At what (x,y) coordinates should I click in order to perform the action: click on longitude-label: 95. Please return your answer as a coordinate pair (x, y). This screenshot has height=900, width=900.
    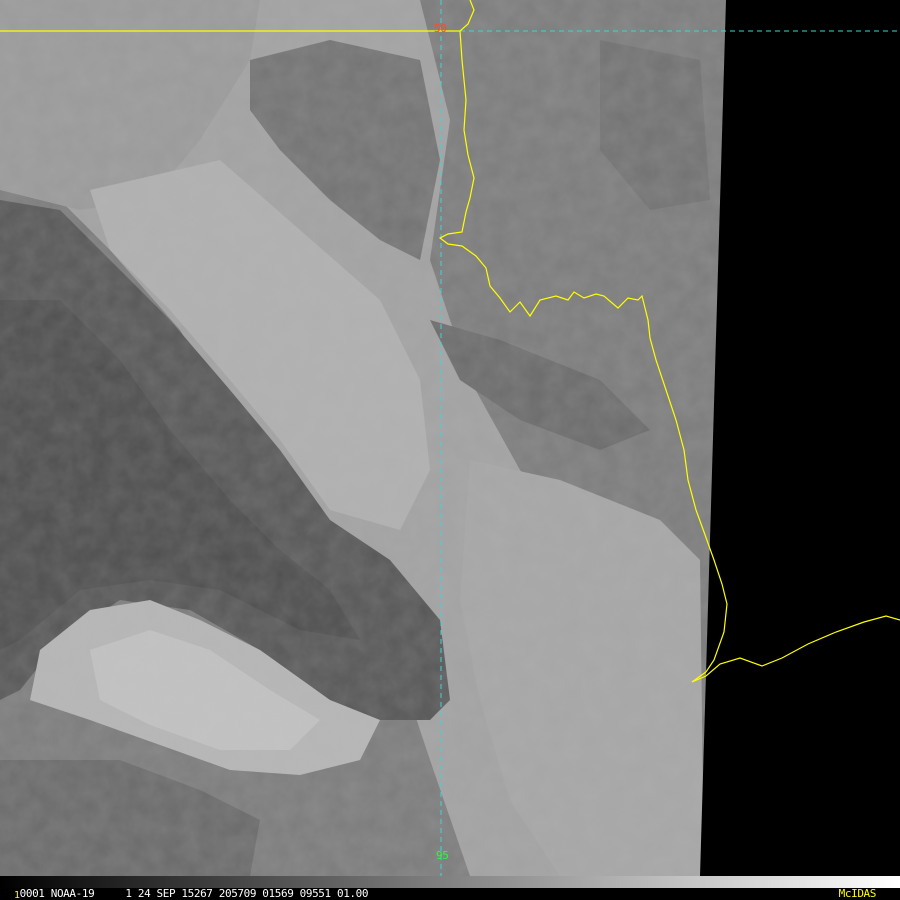
    Looking at the image, I should click on (442, 855).